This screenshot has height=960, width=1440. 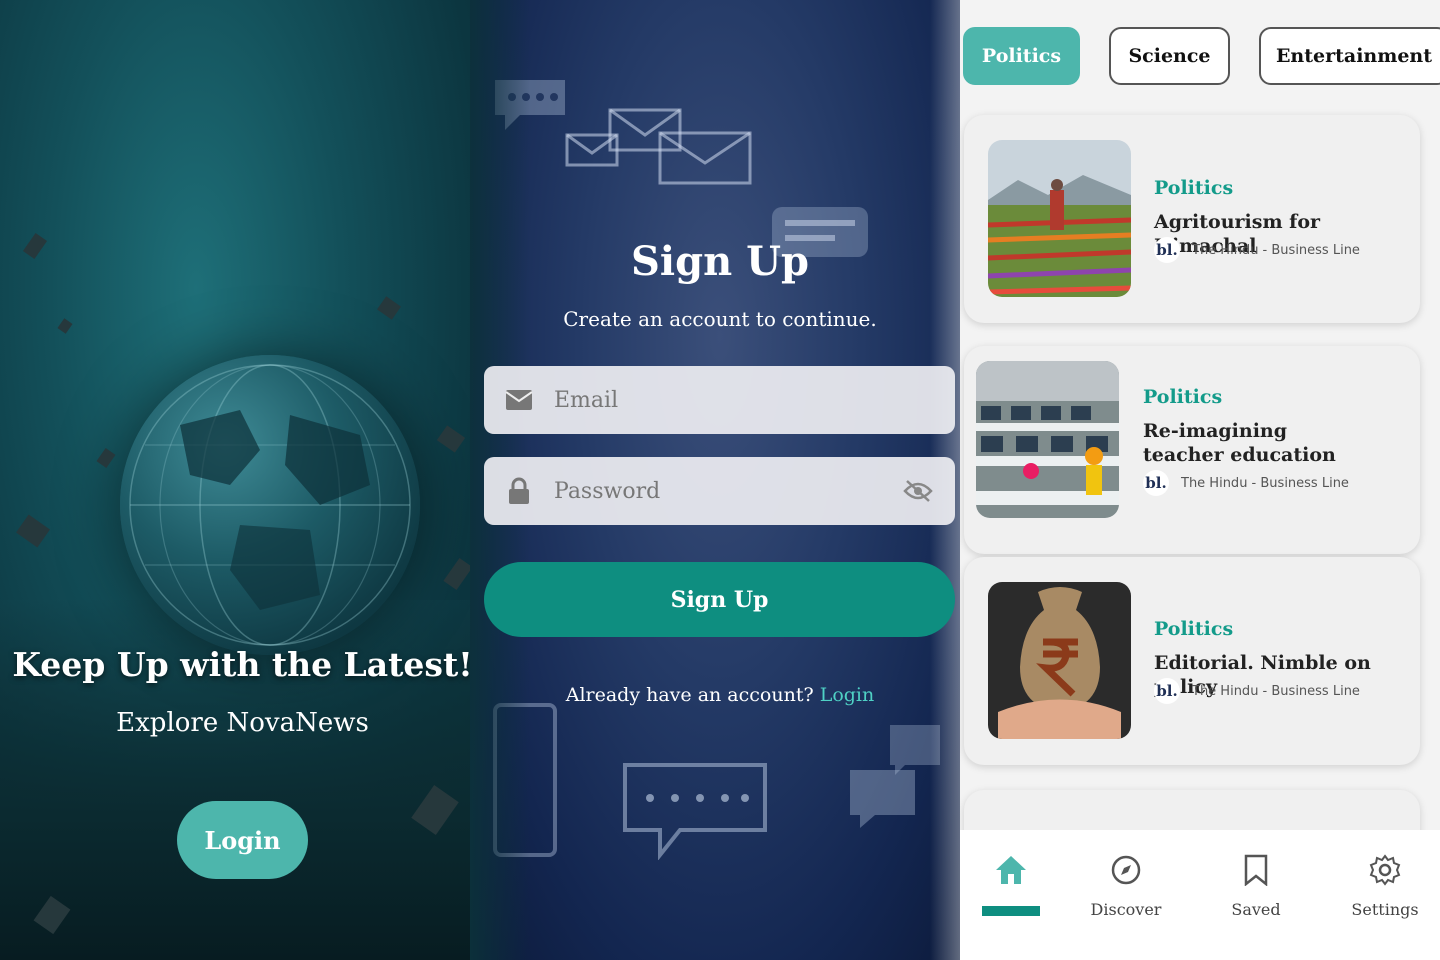 I want to click on lock-icon, so click(x=519, y=491).